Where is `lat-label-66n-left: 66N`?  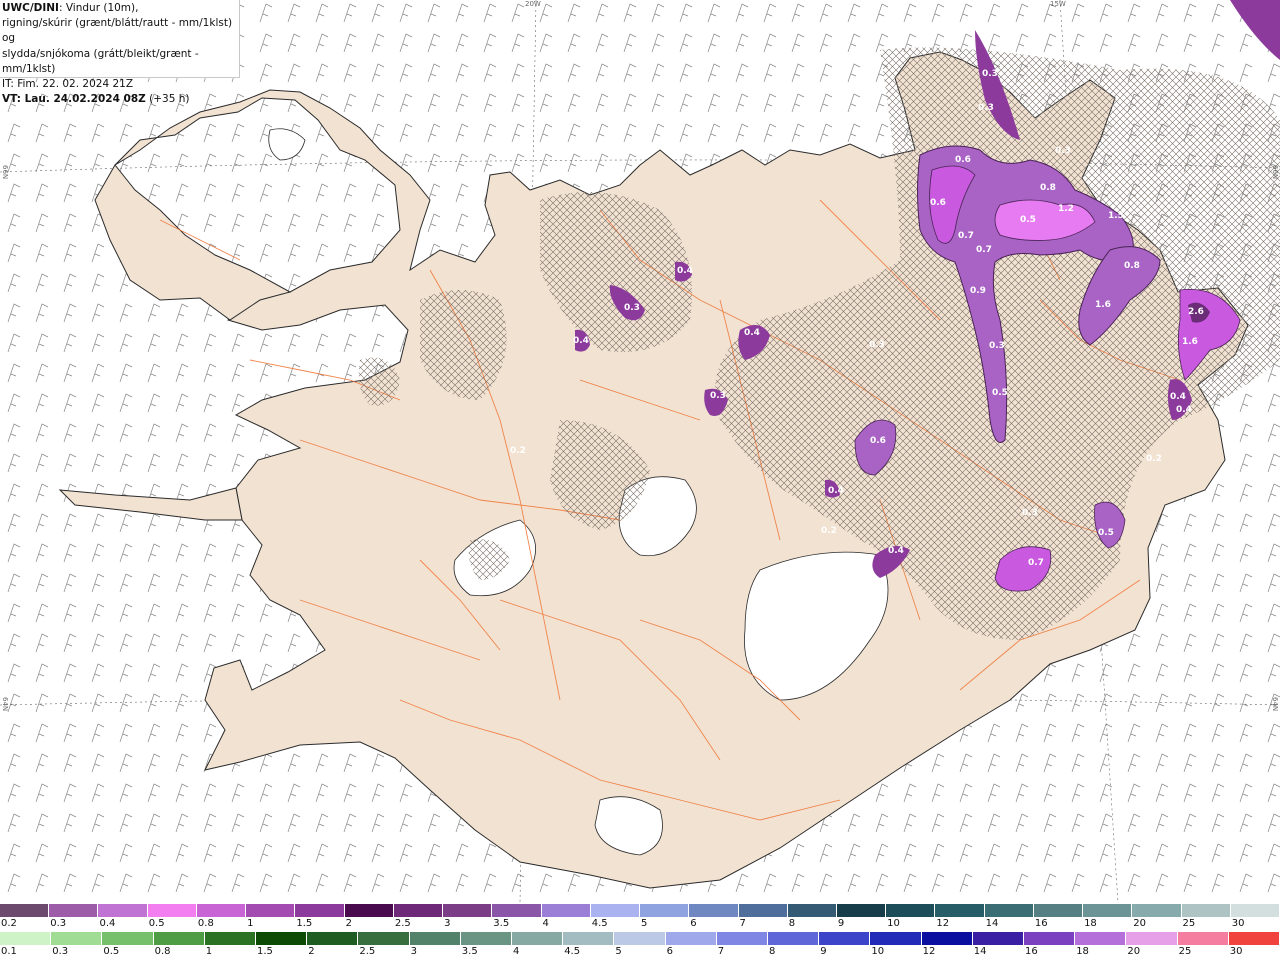 lat-label-66n-left: 66N is located at coordinates (5, 172).